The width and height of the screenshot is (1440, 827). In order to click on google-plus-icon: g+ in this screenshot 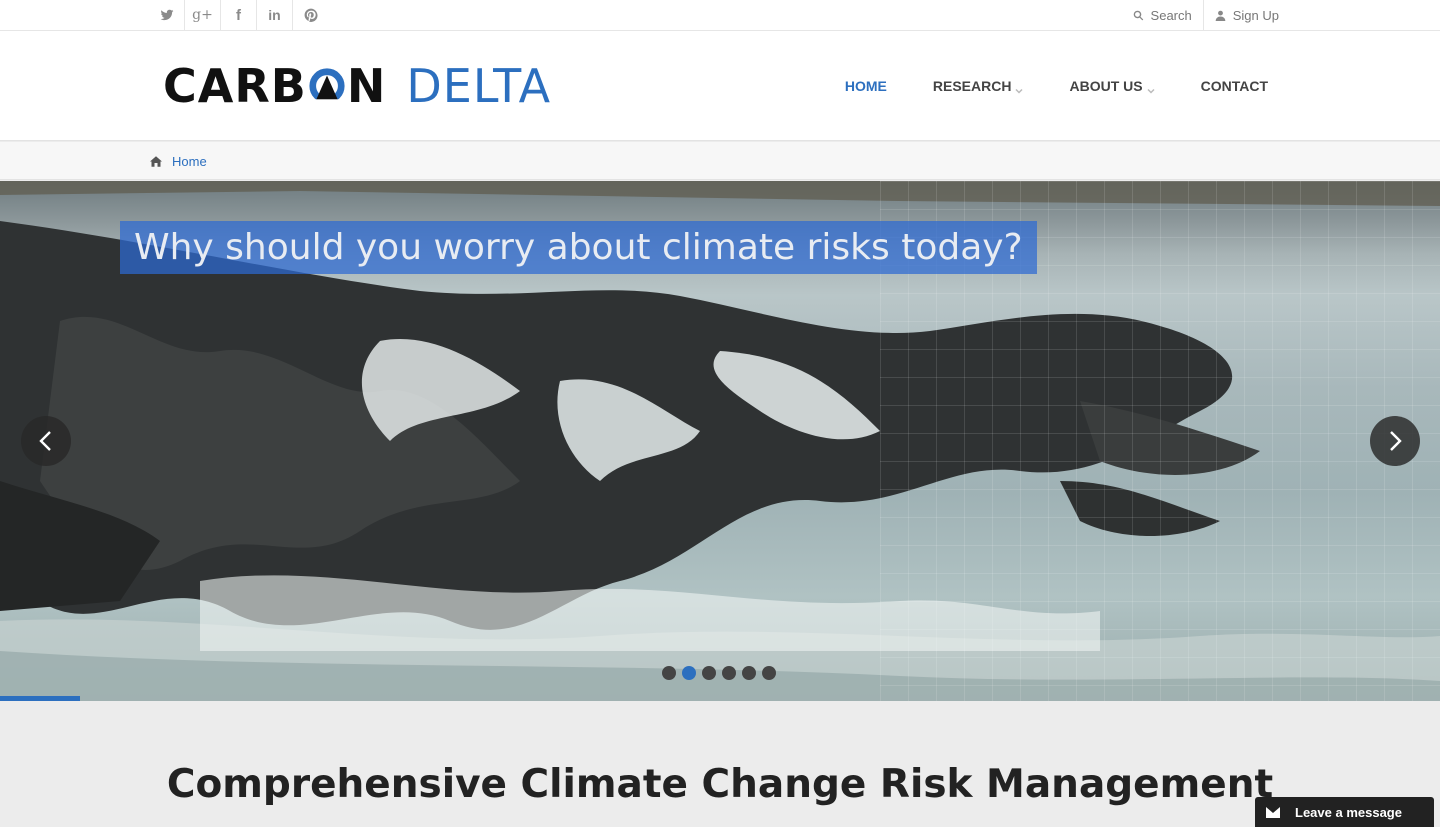, I will do `click(203, 15)`.